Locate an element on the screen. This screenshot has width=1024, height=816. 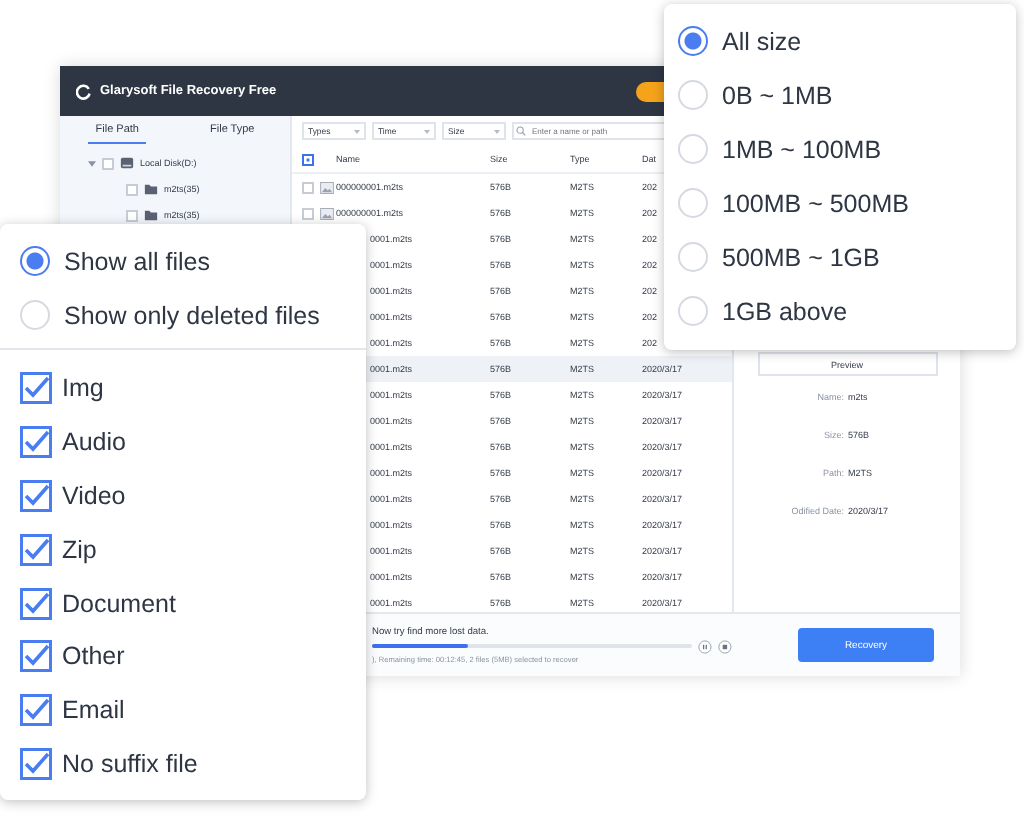
search-icon is located at coordinates (521, 131).